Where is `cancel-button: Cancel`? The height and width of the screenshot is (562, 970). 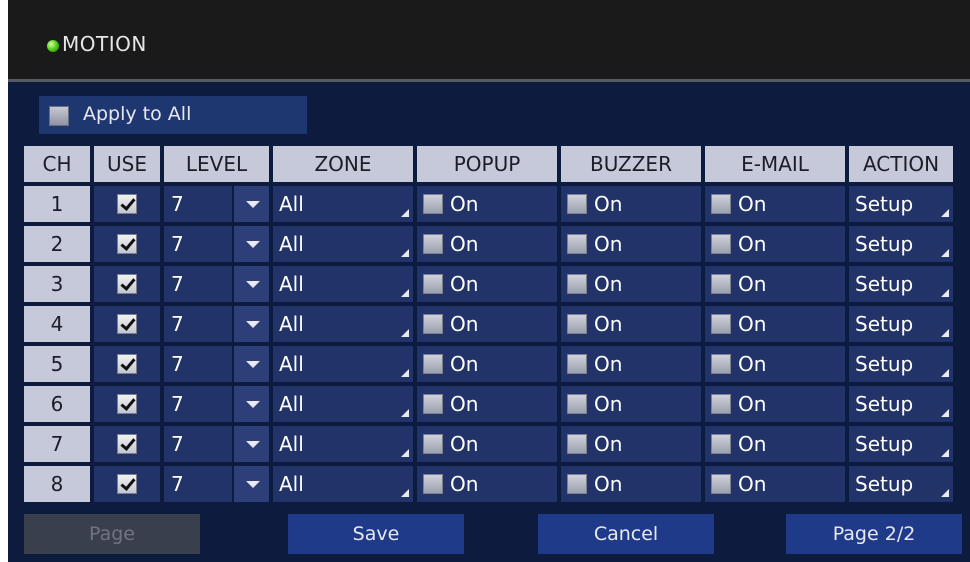
cancel-button: Cancel is located at coordinates (626, 534).